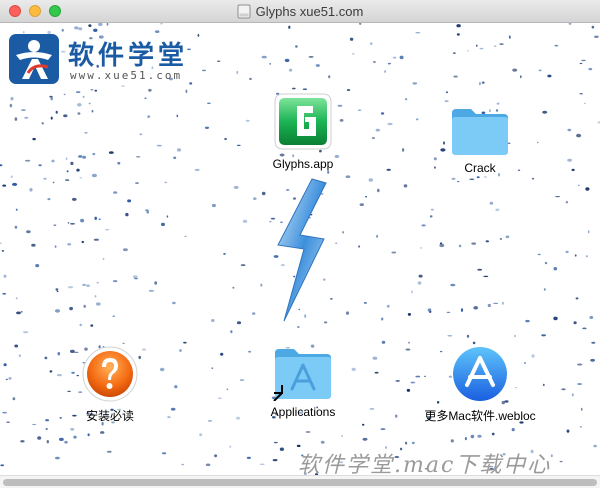  I want to click on lightning-arrow-icon, so click(302, 250).